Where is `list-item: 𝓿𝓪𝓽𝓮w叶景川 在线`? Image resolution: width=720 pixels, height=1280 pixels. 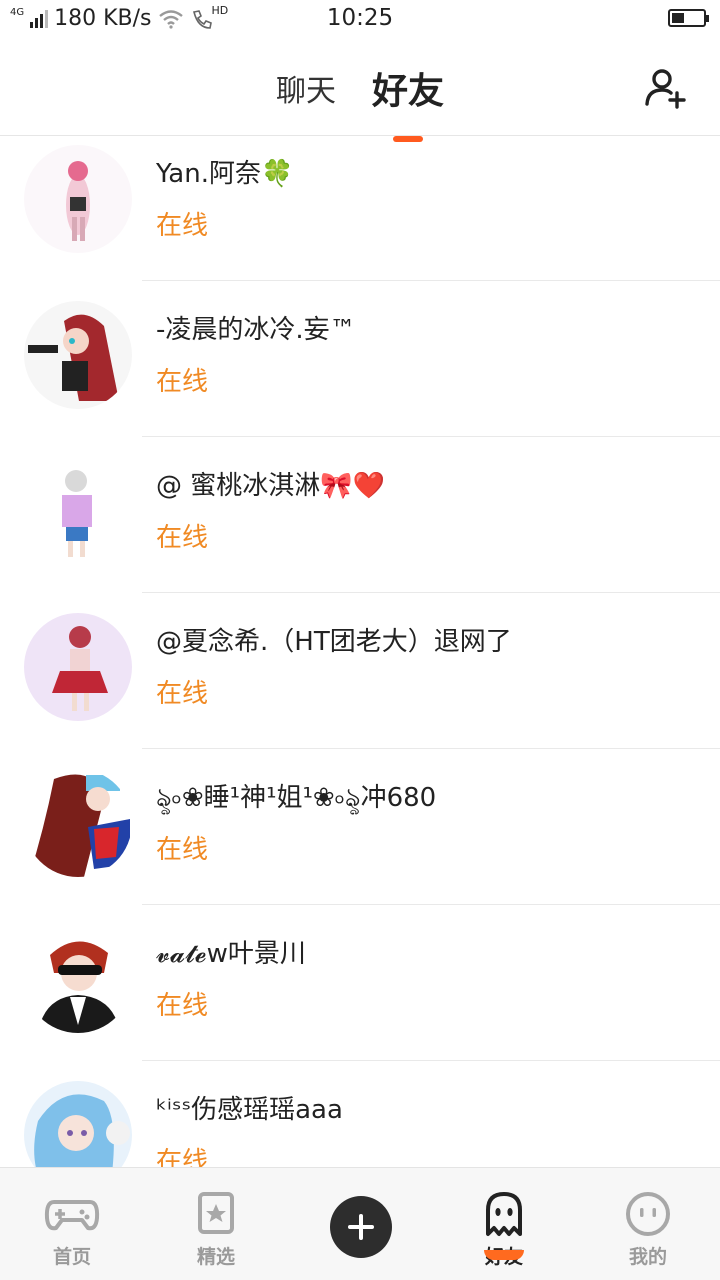
list-item: 𝓿𝓪𝓽𝓮w叶景川 在线 is located at coordinates (360, 983).